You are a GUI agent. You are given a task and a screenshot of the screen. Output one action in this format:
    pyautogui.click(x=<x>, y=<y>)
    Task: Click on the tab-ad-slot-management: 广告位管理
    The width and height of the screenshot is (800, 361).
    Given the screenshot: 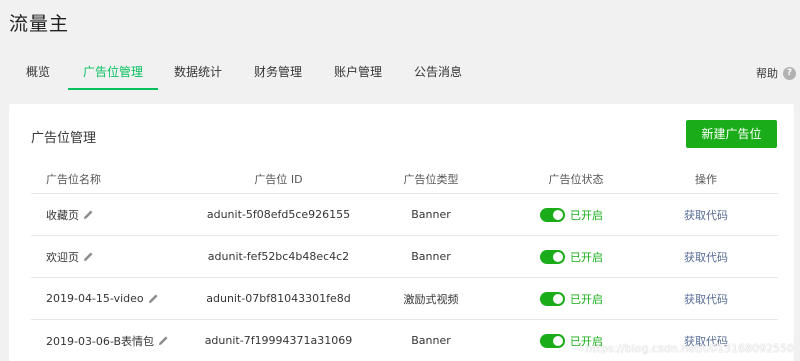 What is the action you would take?
    pyautogui.click(x=113, y=75)
    